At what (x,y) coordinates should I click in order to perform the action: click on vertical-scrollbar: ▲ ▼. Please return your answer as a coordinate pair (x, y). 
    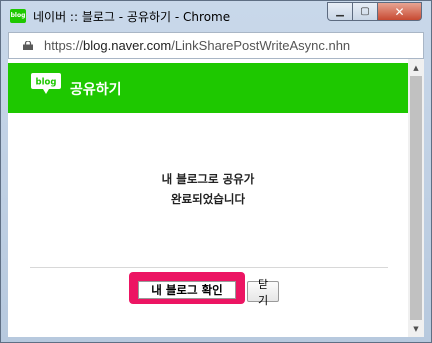
    Looking at the image, I should click on (416, 198).